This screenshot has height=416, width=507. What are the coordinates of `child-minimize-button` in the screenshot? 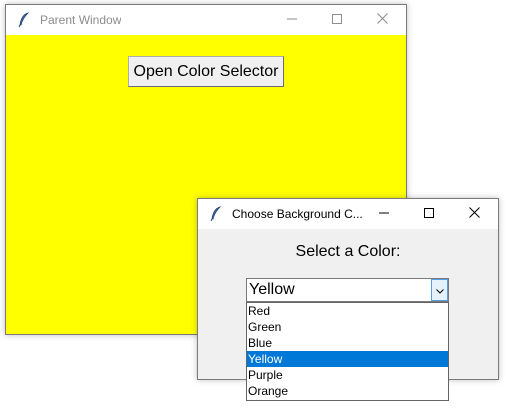 It's located at (383, 214).